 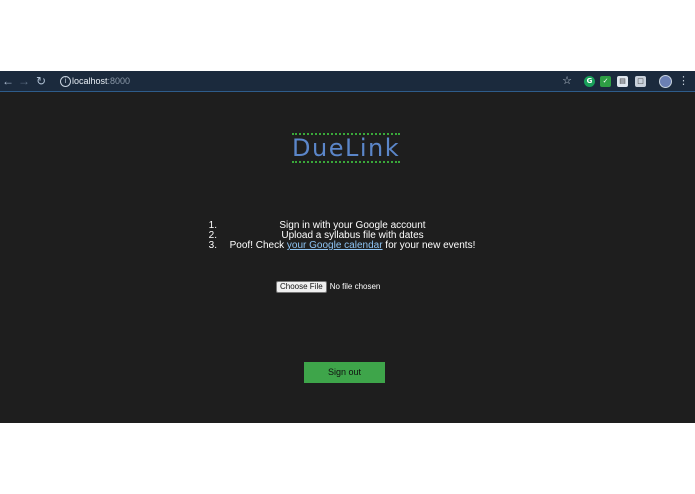 I want to click on checkmark-extension-icon: ✓, so click(x=605, y=81).